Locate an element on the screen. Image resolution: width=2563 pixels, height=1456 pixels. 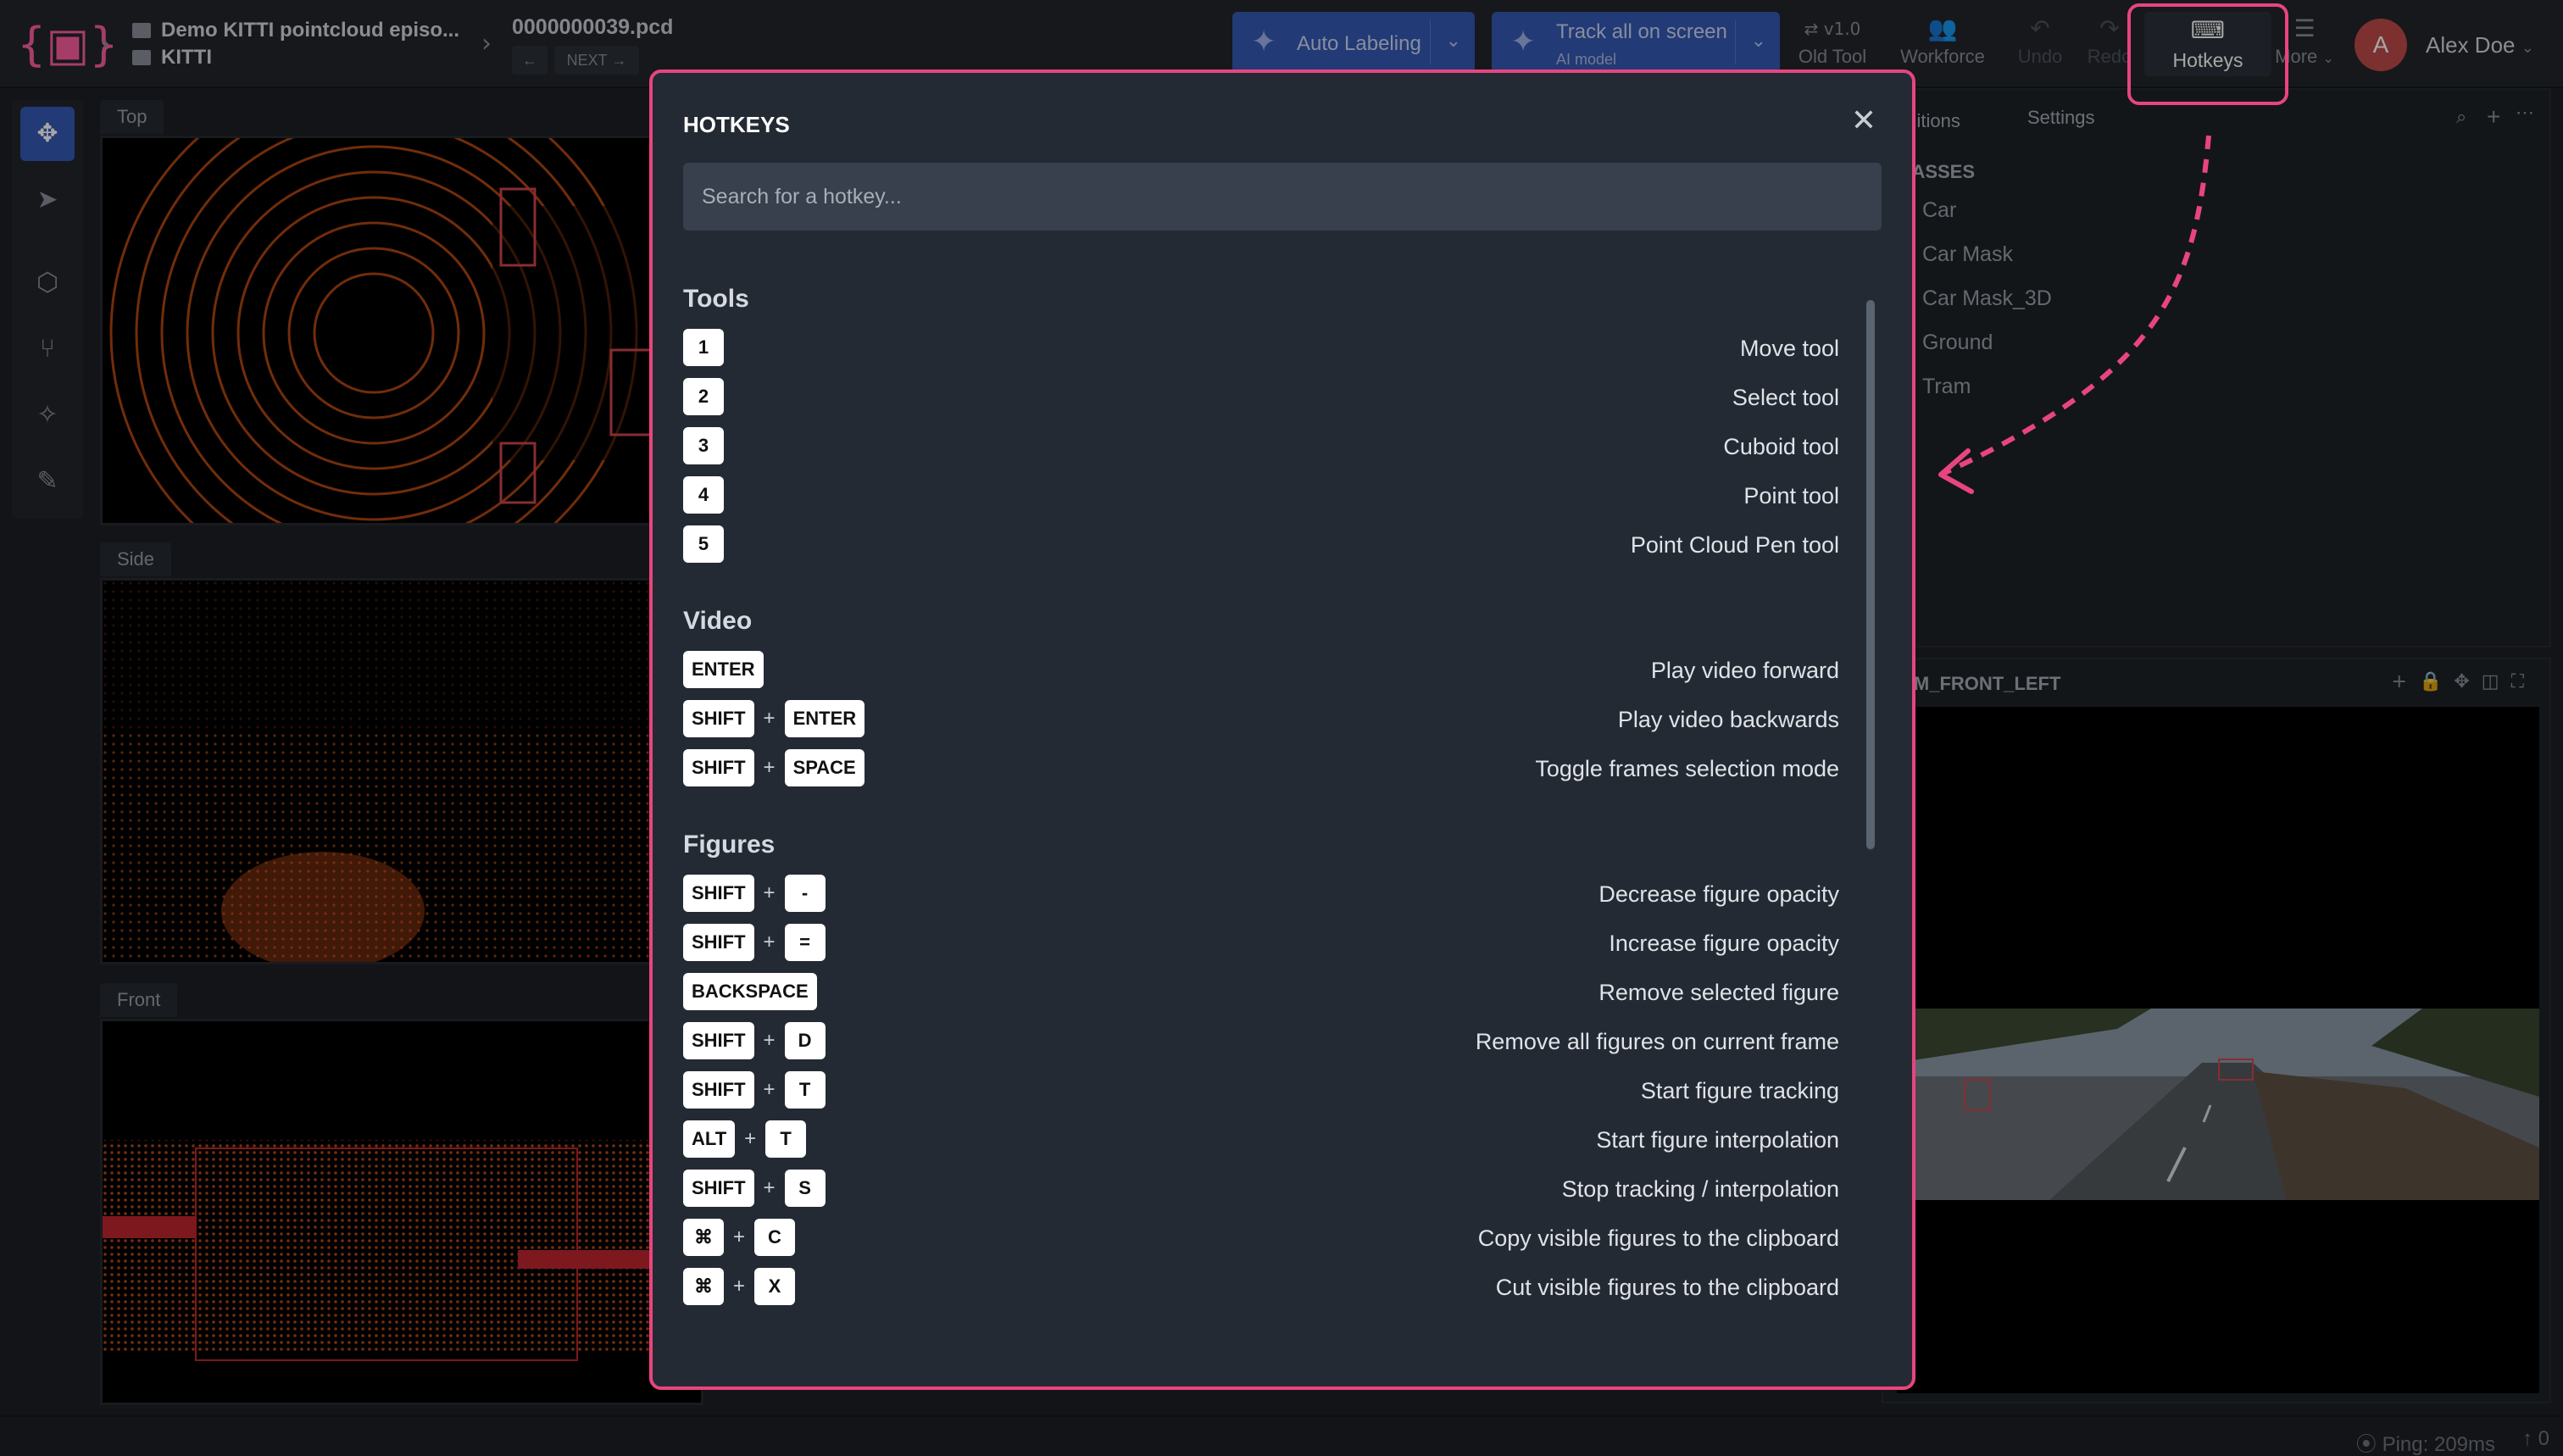
key-combo: SHIFT + SPACE is located at coordinates (774, 768).